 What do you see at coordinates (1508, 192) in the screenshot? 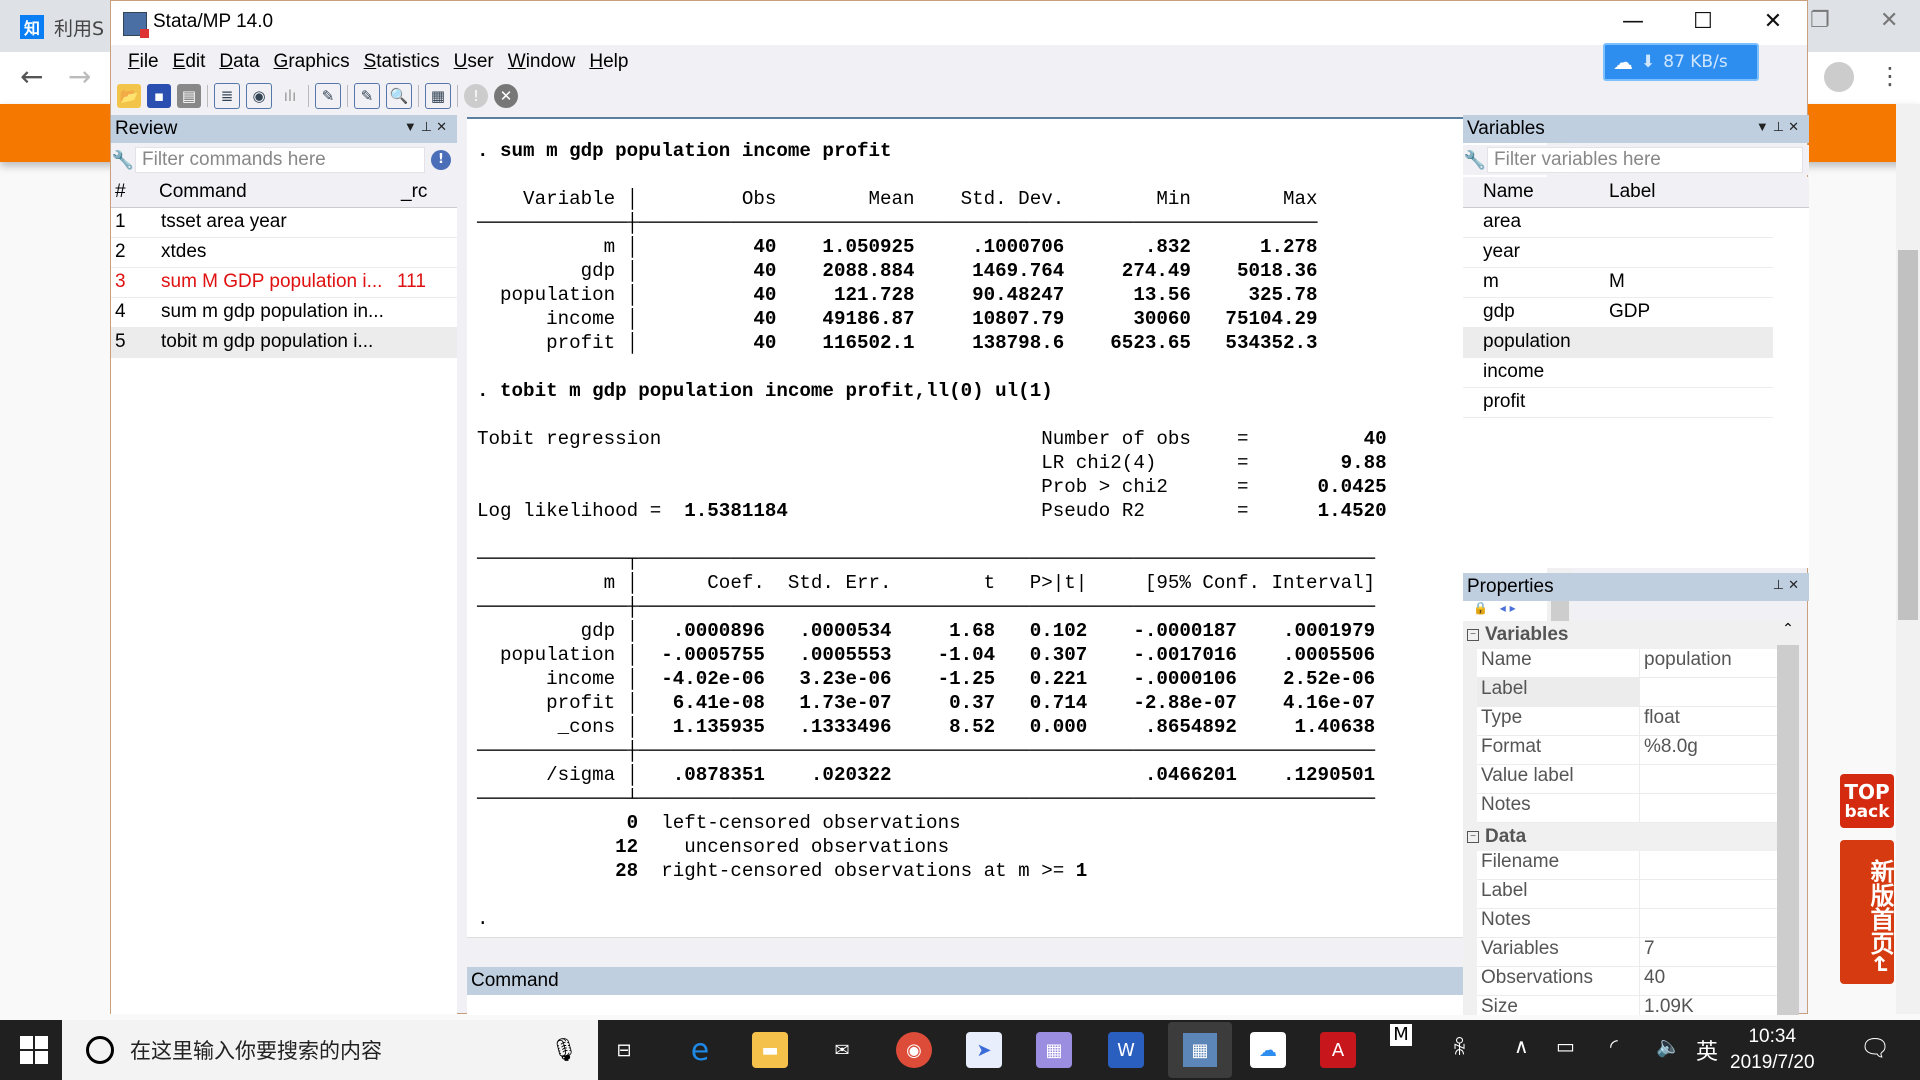
I see `col-name: Name` at bounding box center [1508, 192].